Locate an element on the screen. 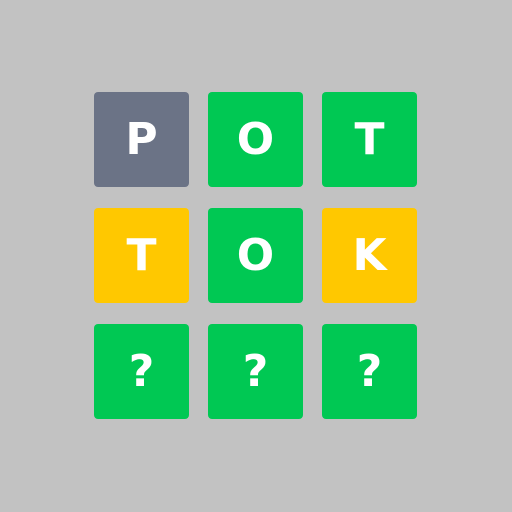 The image size is (512, 512). tile-r2-c3: K is located at coordinates (369, 255).